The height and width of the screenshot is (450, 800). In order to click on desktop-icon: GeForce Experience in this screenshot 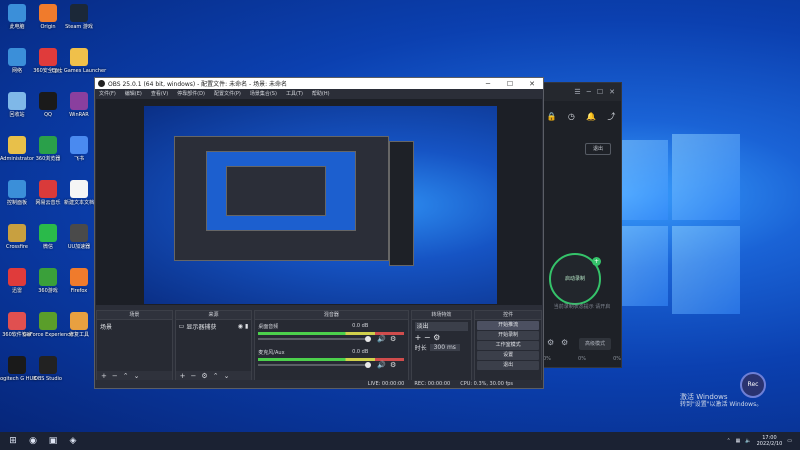, I will do `click(48, 325)`.